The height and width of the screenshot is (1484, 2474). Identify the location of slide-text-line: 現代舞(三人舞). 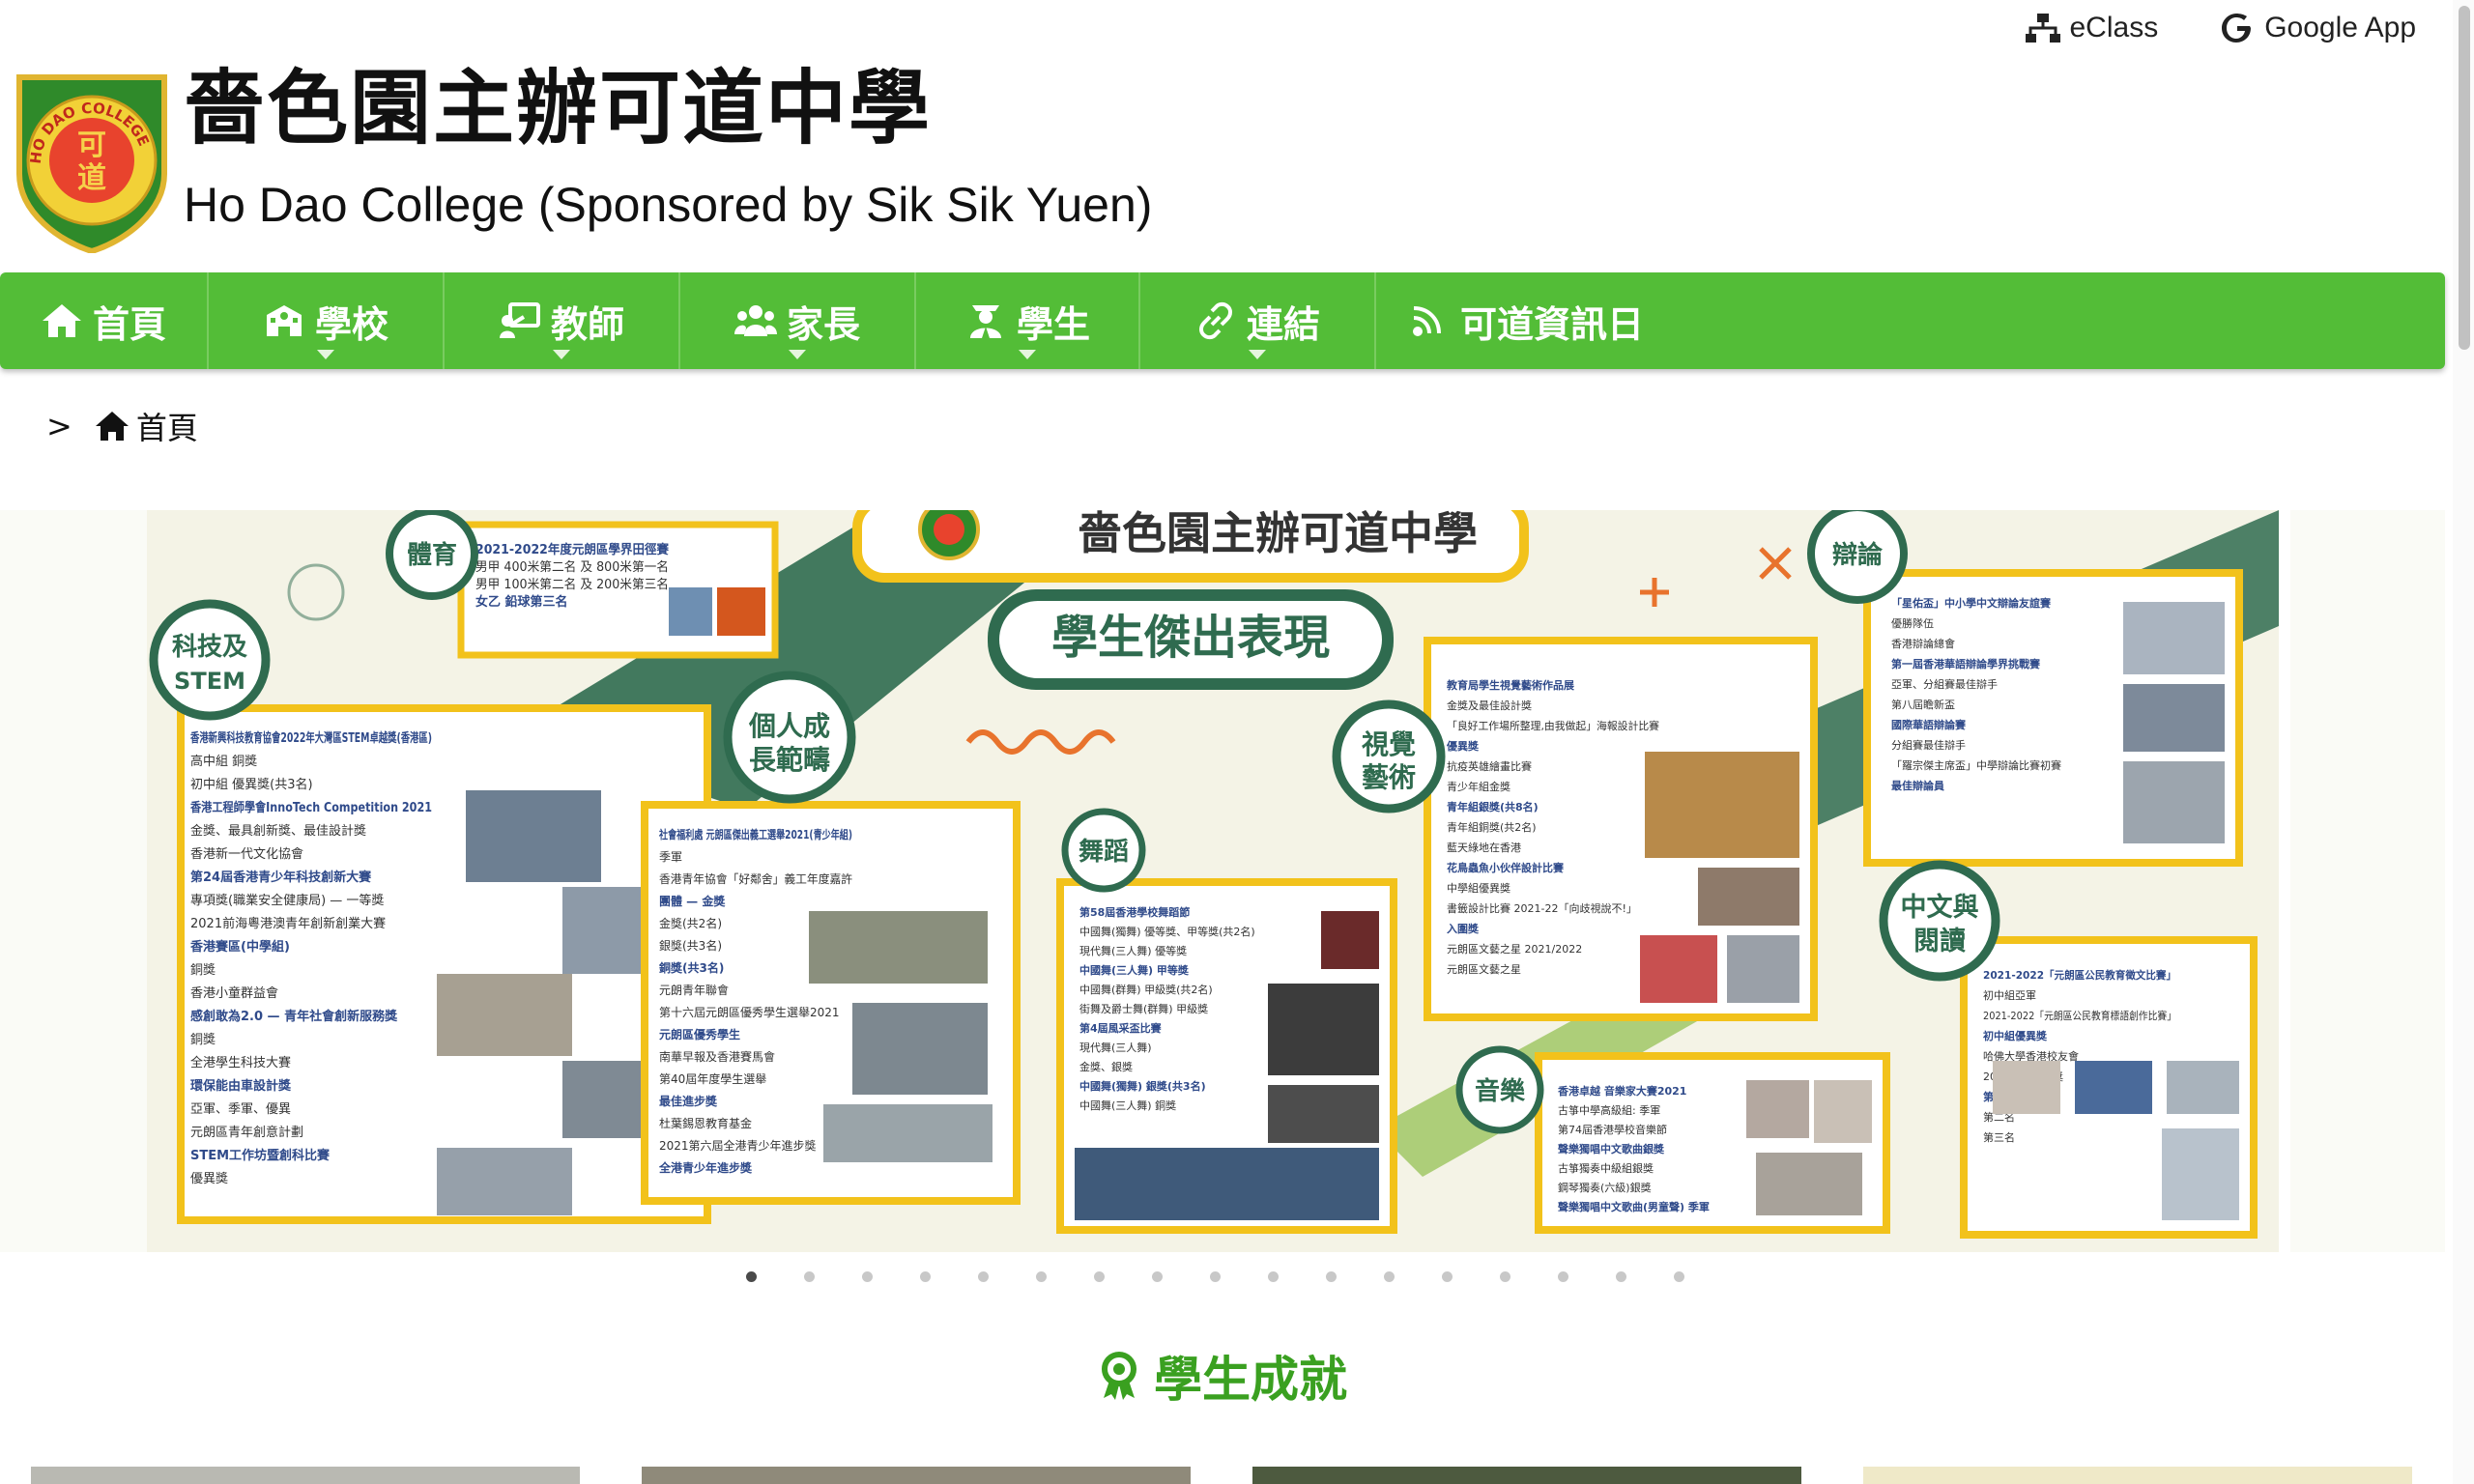
(1116, 1048).